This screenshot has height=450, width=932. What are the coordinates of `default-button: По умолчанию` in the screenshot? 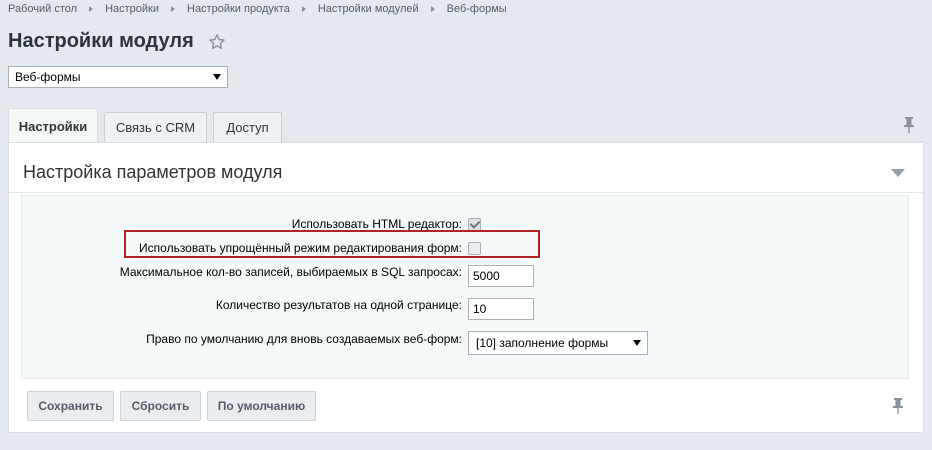 It's located at (261, 406).